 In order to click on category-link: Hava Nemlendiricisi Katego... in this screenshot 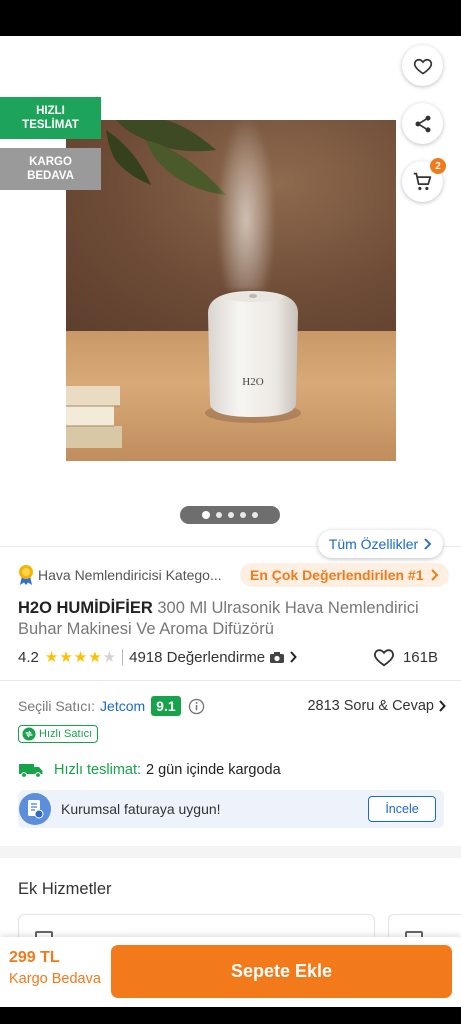, I will do `click(130, 575)`.